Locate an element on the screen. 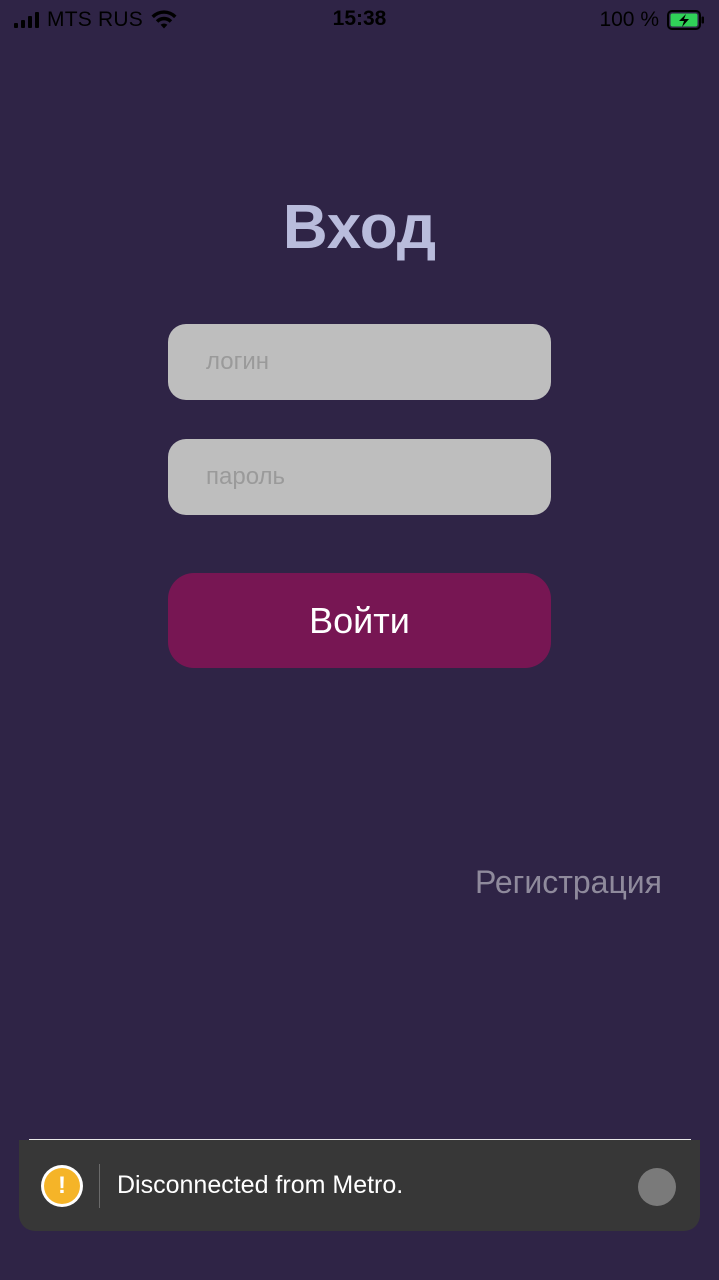 This screenshot has width=719, height=1280. warning-glyph: ! is located at coordinates (62, 1186).